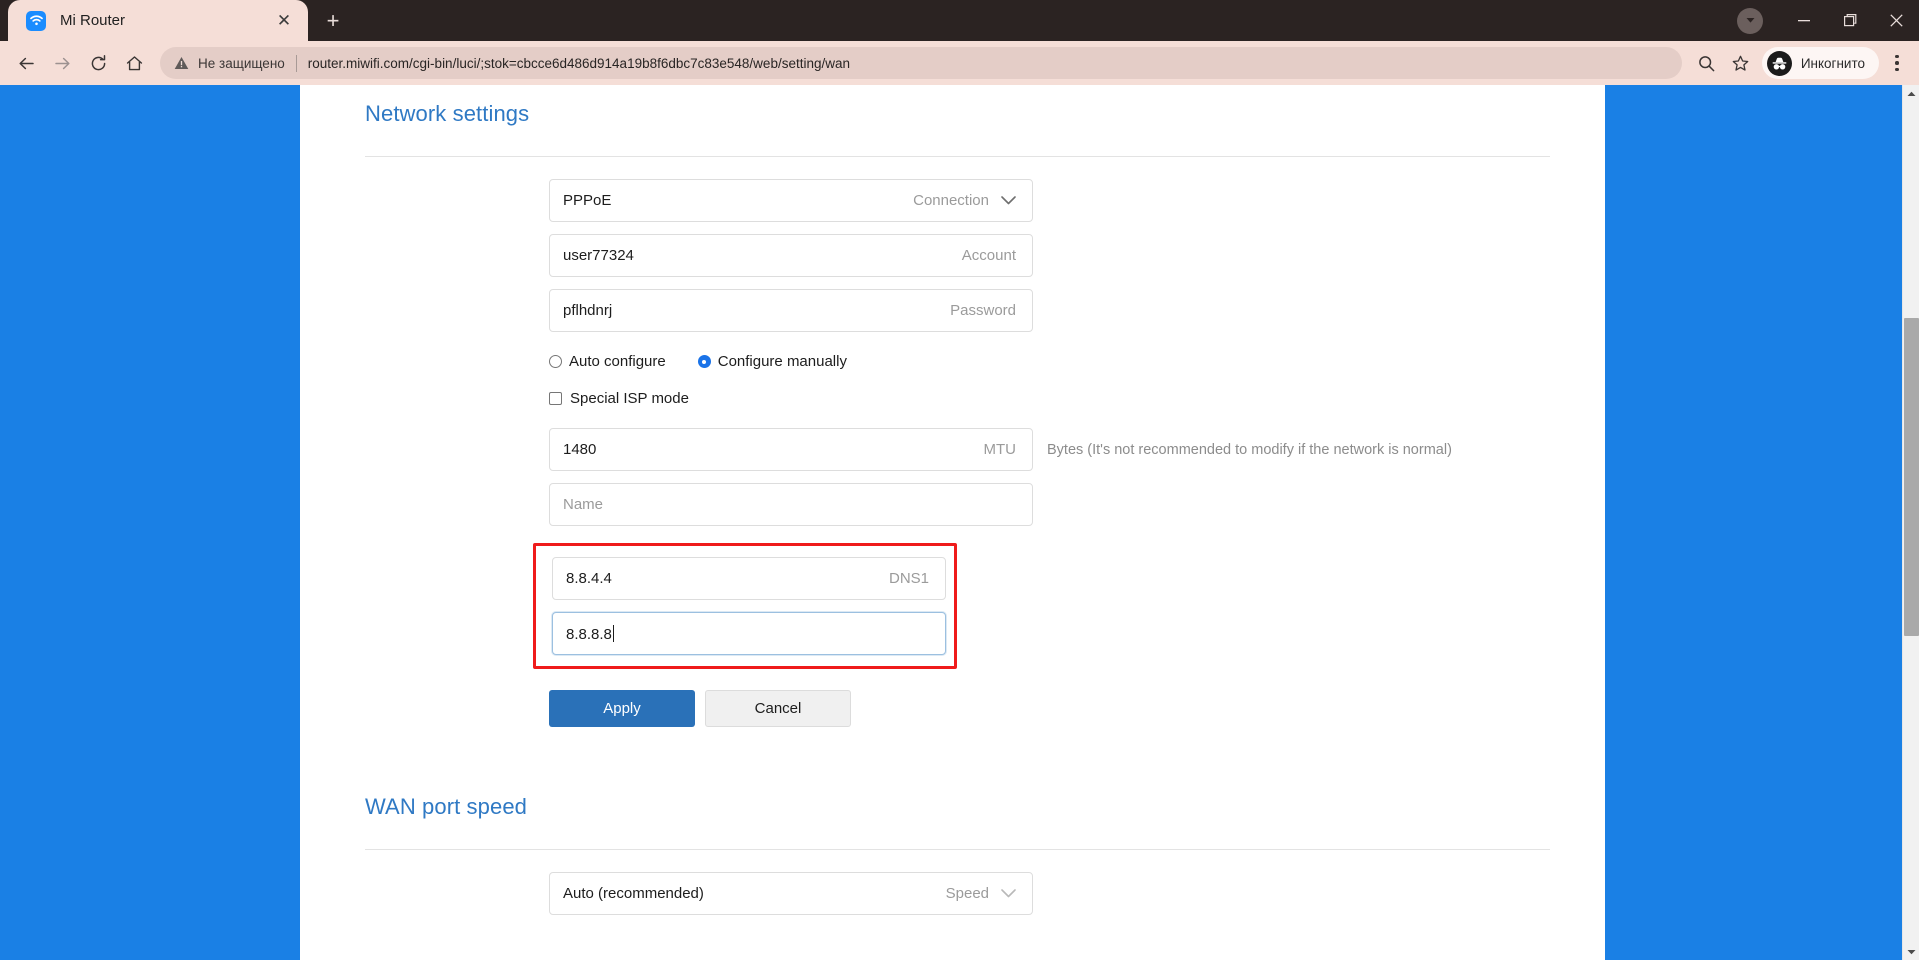 Image resolution: width=1919 pixels, height=960 pixels. Describe the element at coordinates (1000, 449) in the screenshot. I see `mtu-label: MTU` at that location.